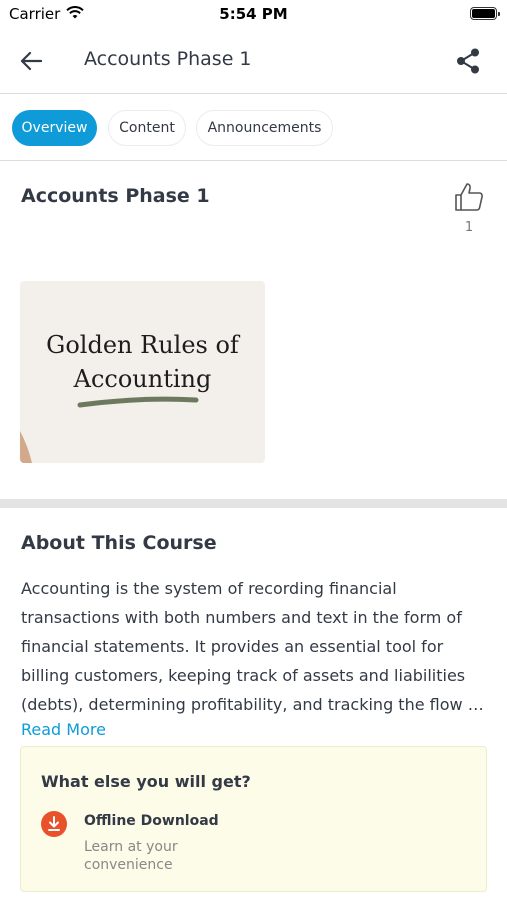 The image size is (507, 900). I want to click on offline-download-subtitle: Learn at your convenience, so click(131, 856).